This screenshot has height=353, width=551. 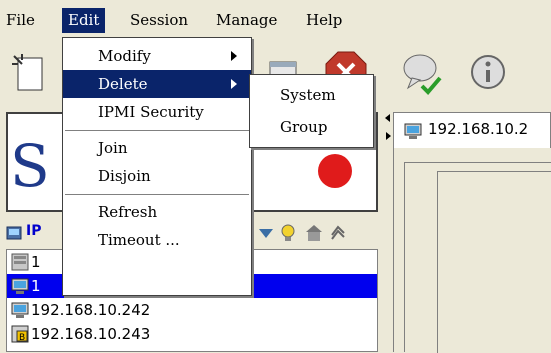 What do you see at coordinates (157, 212) in the screenshot?
I see `menu-item-refresh: Refresh` at bounding box center [157, 212].